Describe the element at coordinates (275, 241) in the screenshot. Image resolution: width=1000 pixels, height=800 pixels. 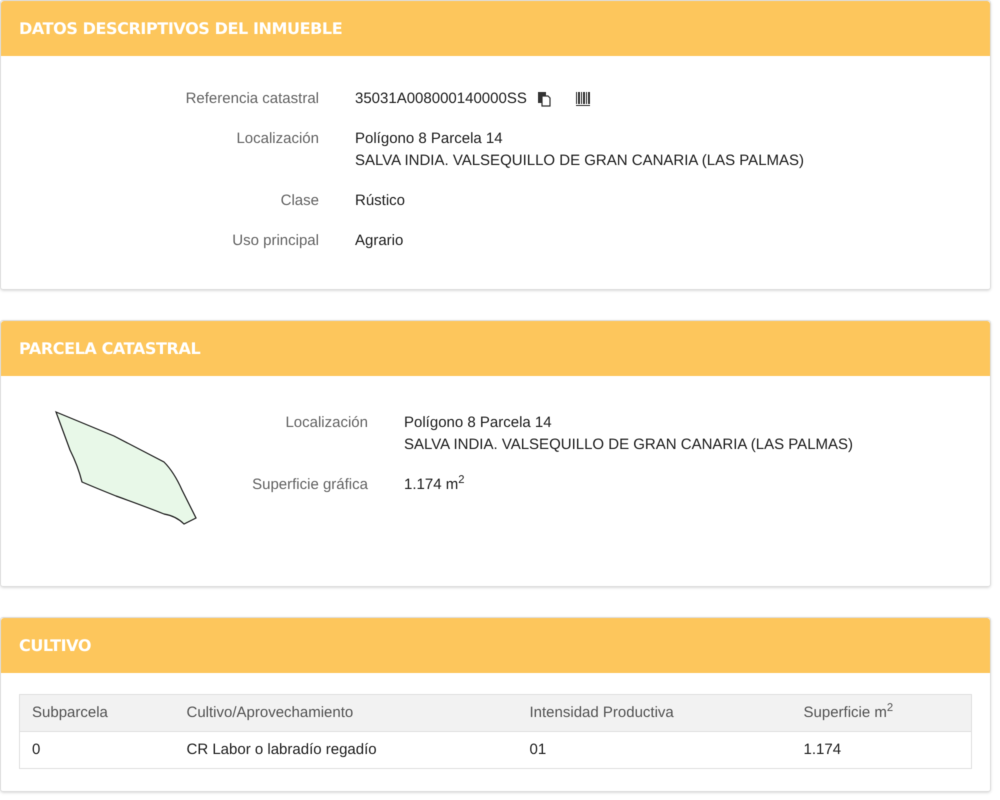
I see `field-label: Uso principal` at that location.